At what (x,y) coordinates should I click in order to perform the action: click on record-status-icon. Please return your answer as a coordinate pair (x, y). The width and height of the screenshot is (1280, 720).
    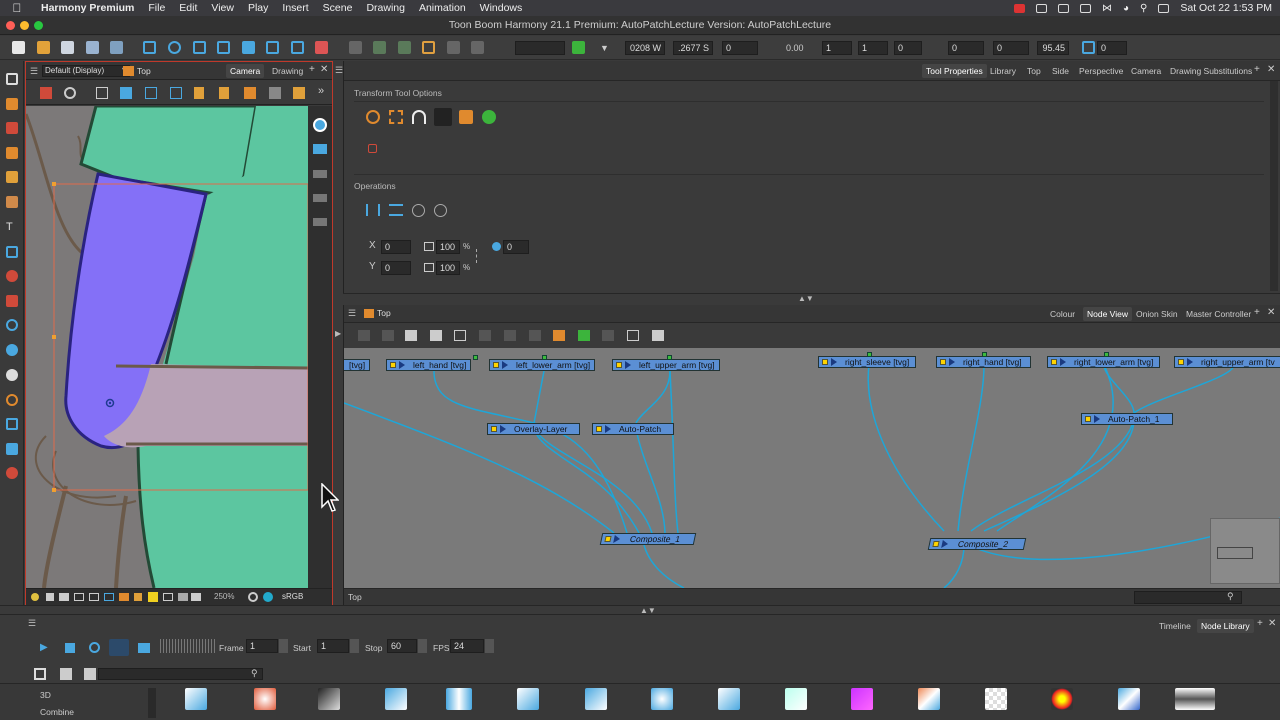
    Looking at the image, I should click on (1019, 8).